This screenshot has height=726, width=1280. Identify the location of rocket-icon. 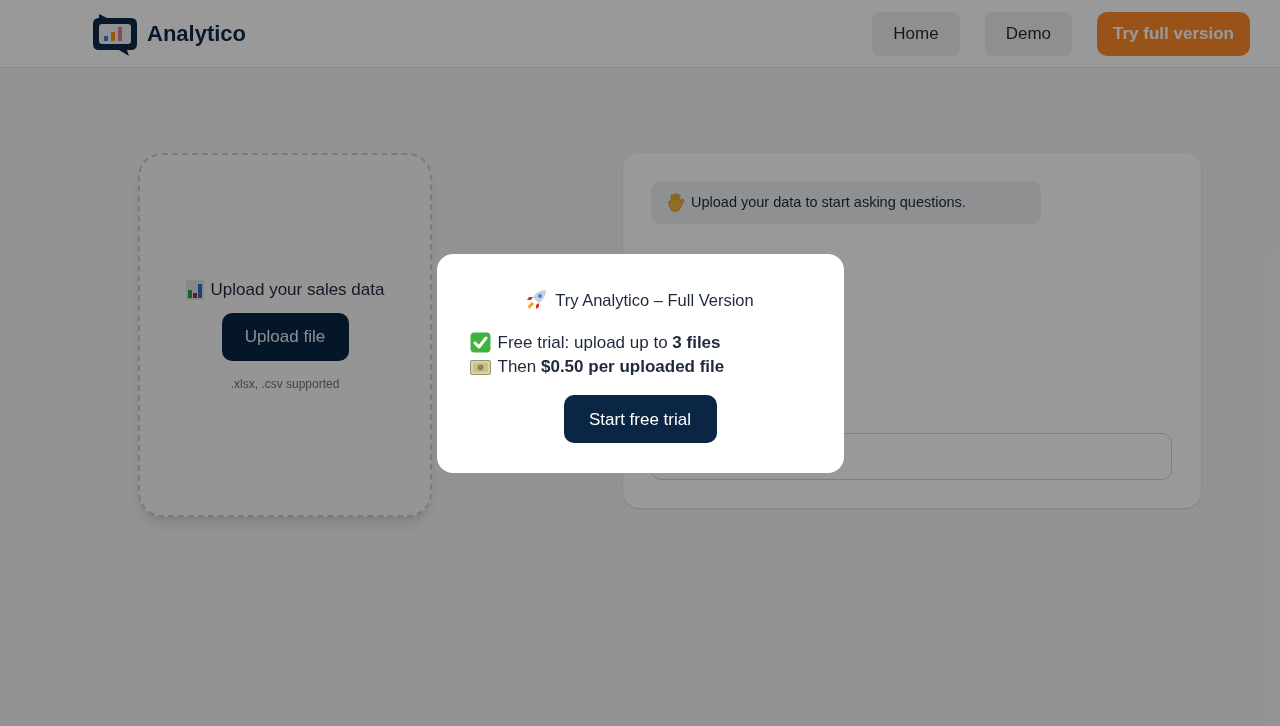
(537, 300).